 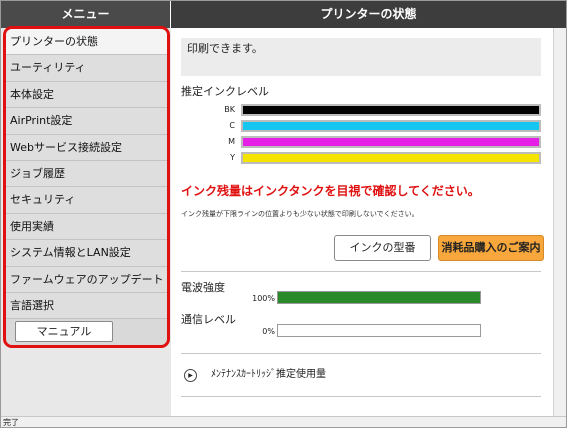 I want to click on ink-warning-note: インク残量が下限ラインの位置よりも少ない状態で印刷しないでください。, so click(x=300, y=214).